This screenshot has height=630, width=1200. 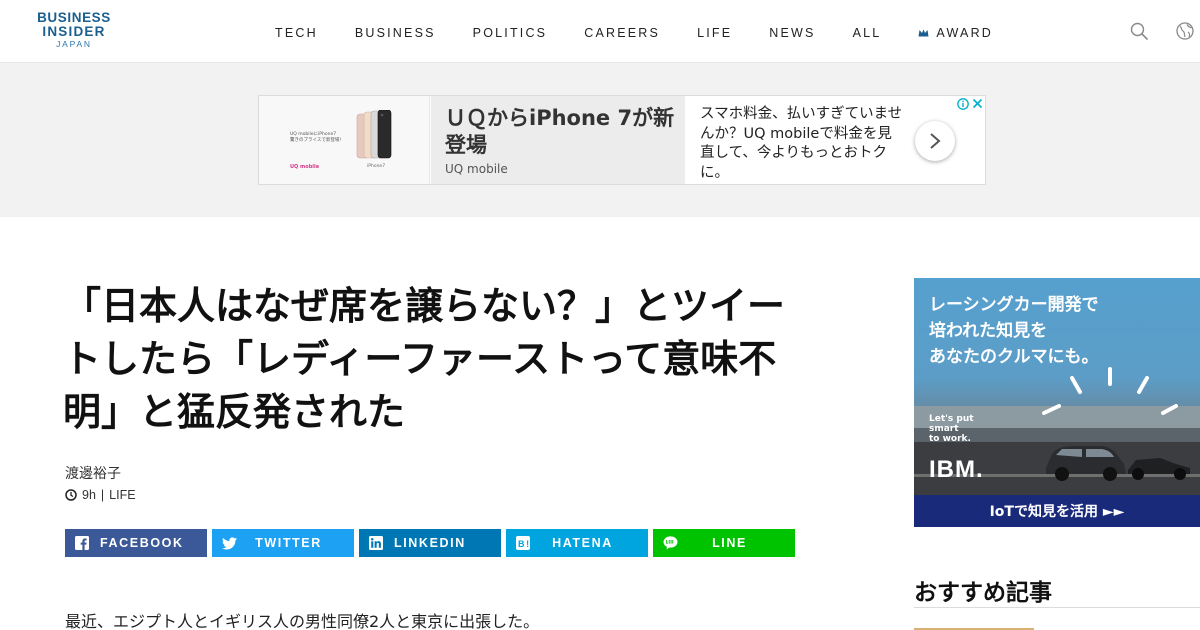 I want to click on nav-item-life: LIFE, so click(x=714, y=33).